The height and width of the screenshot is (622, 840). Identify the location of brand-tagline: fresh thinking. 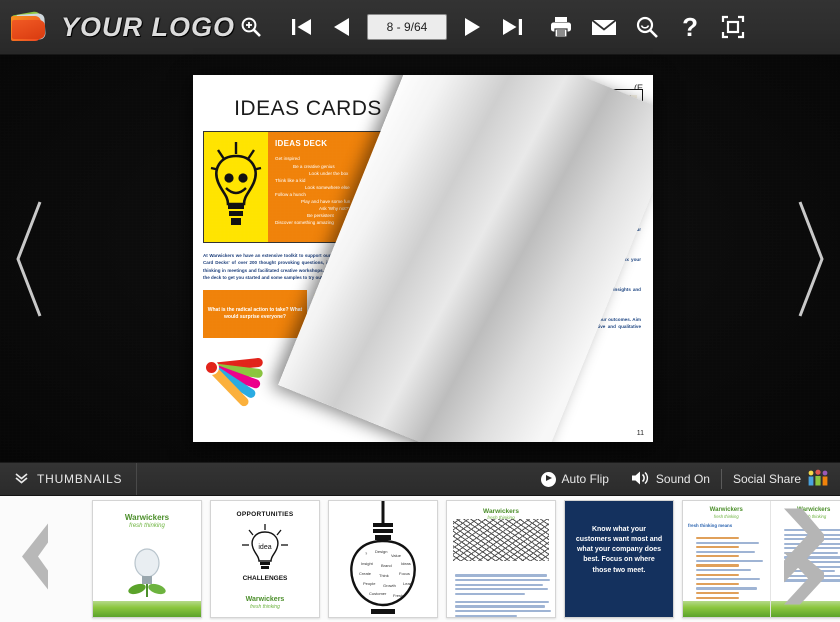
(147, 525).